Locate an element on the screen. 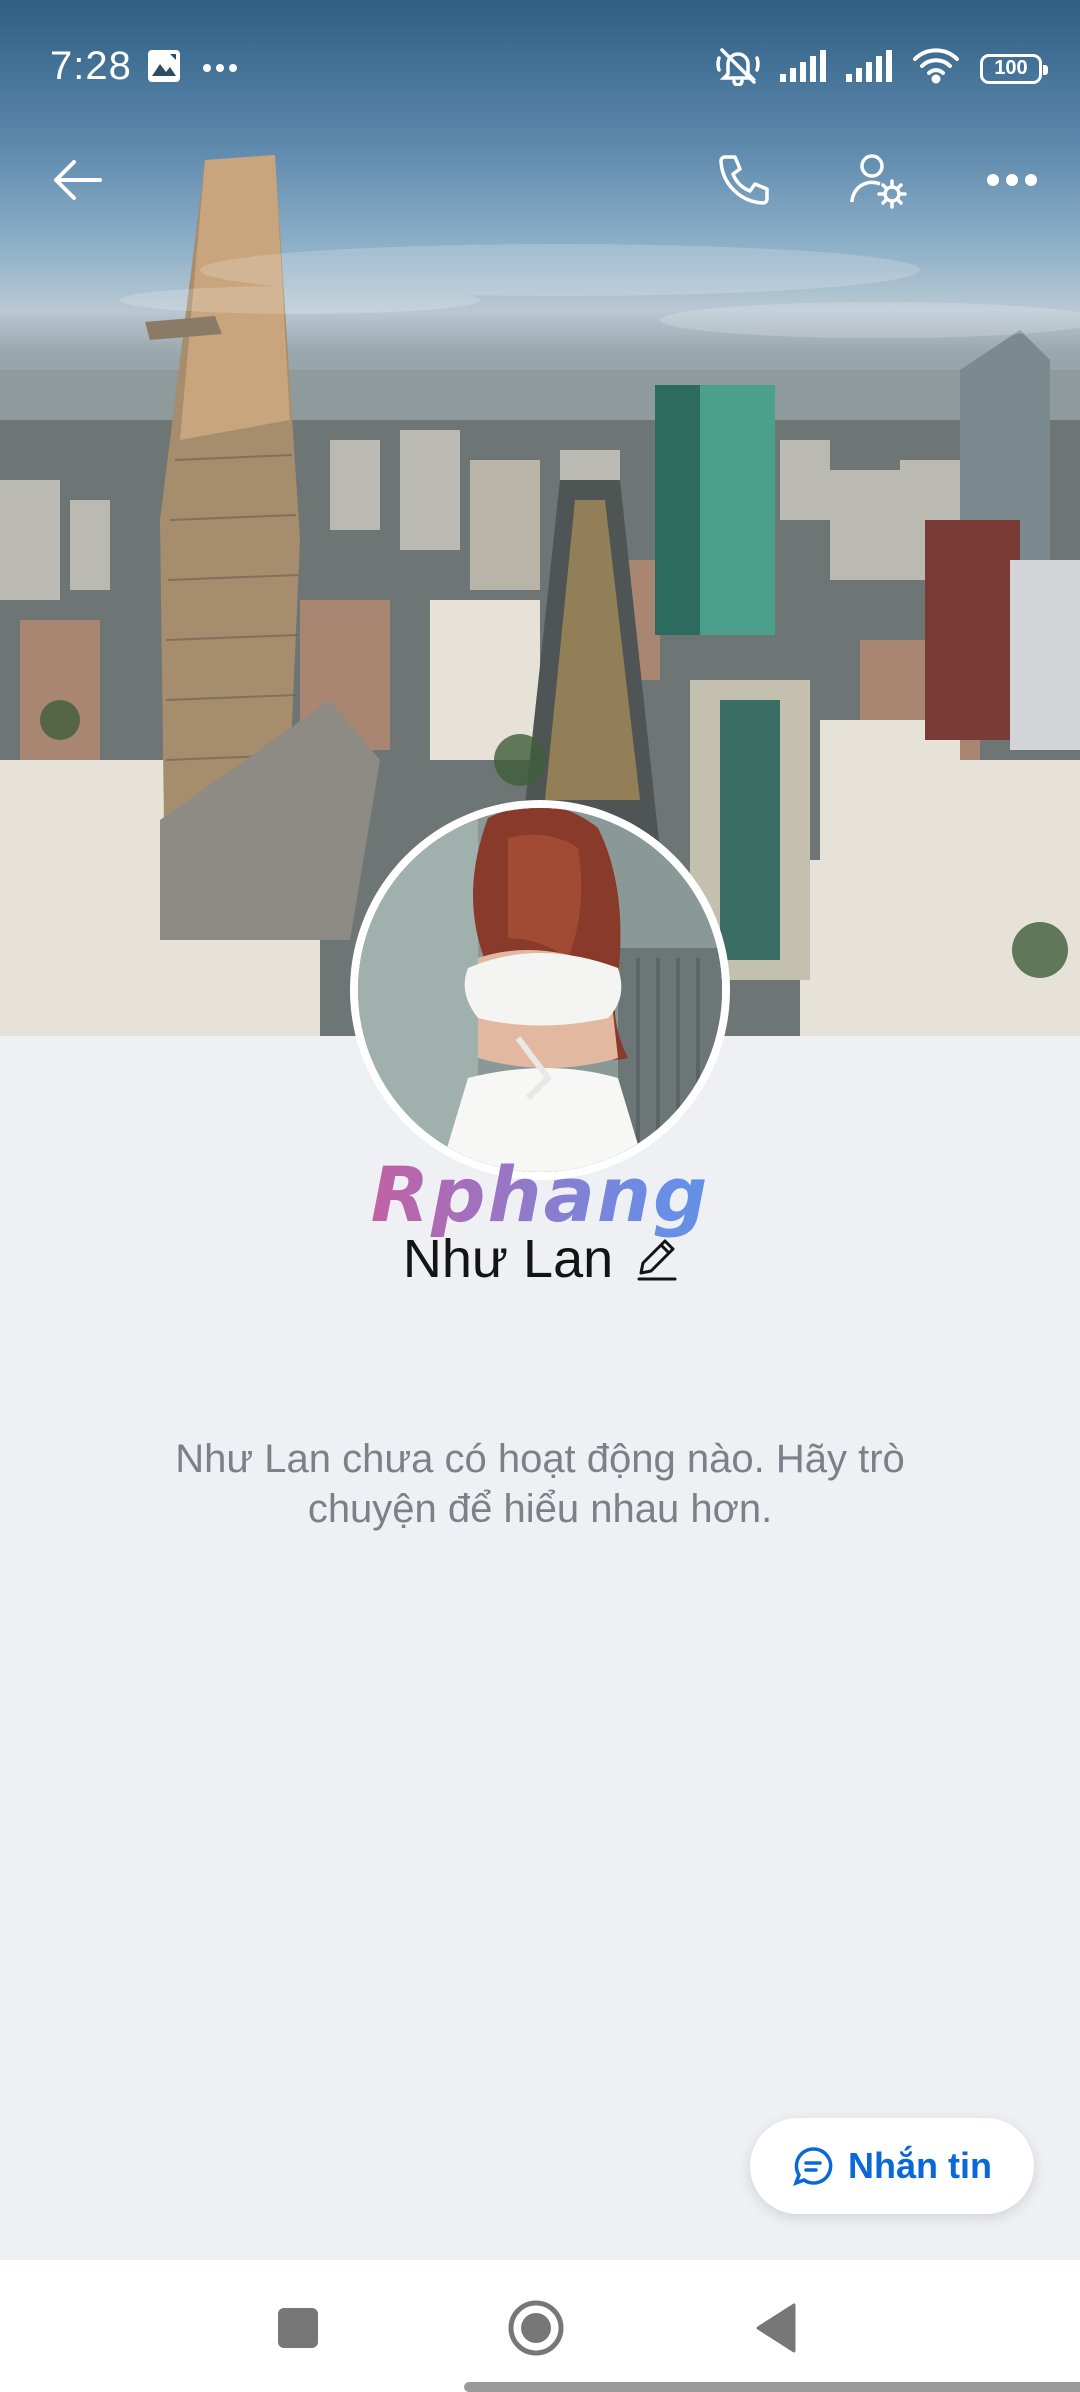 The height and width of the screenshot is (2392, 1080). edit-name-button is located at coordinates (657, 1259).